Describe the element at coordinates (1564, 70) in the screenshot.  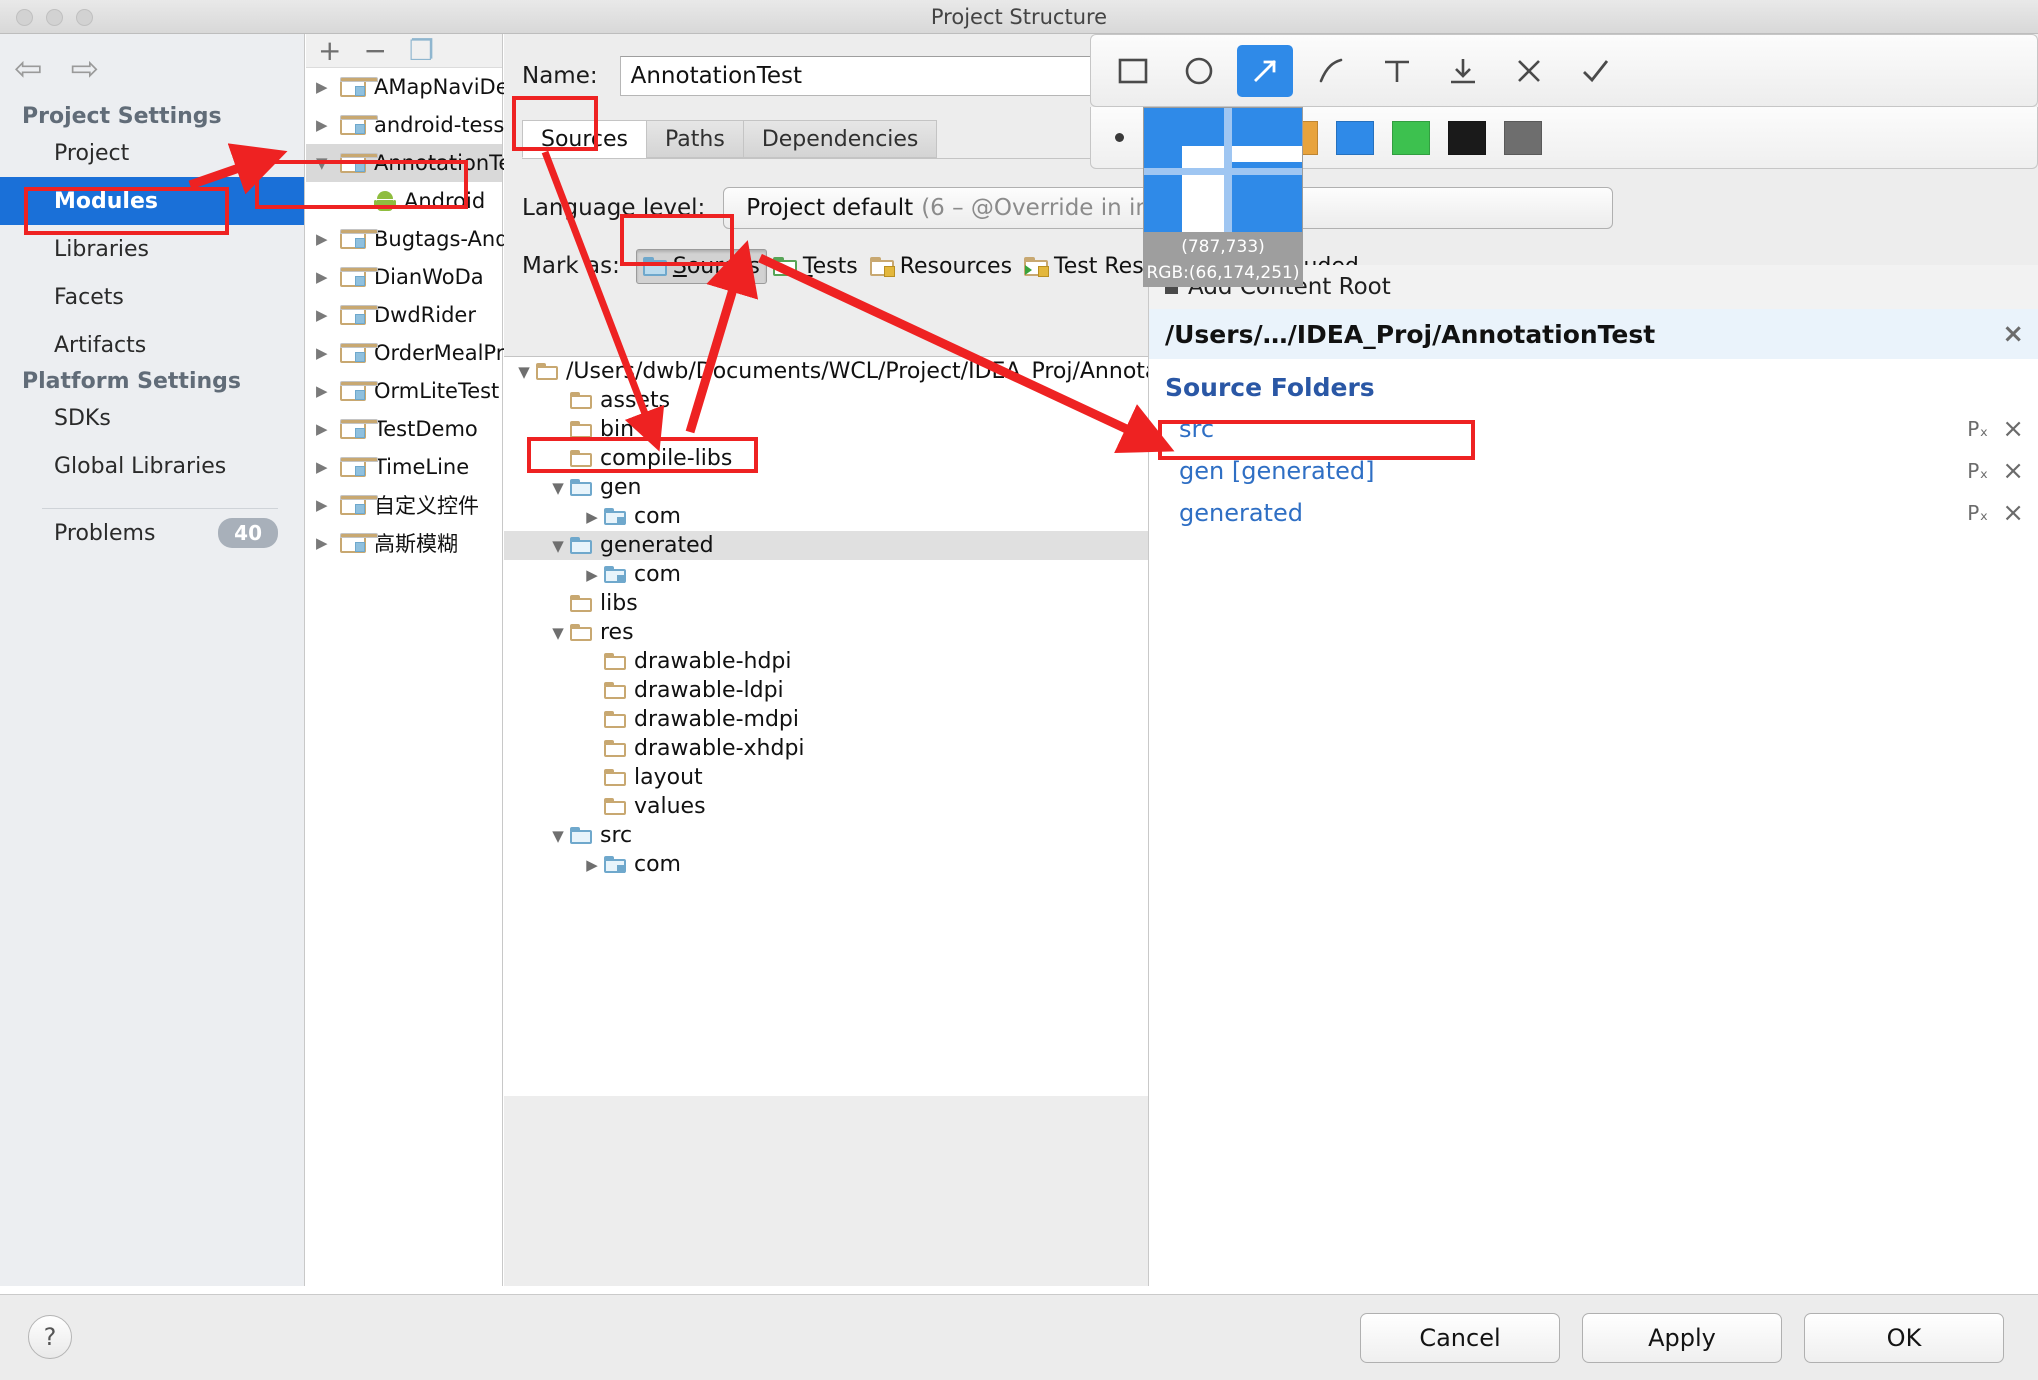
I see `annotation-toolbar` at that location.